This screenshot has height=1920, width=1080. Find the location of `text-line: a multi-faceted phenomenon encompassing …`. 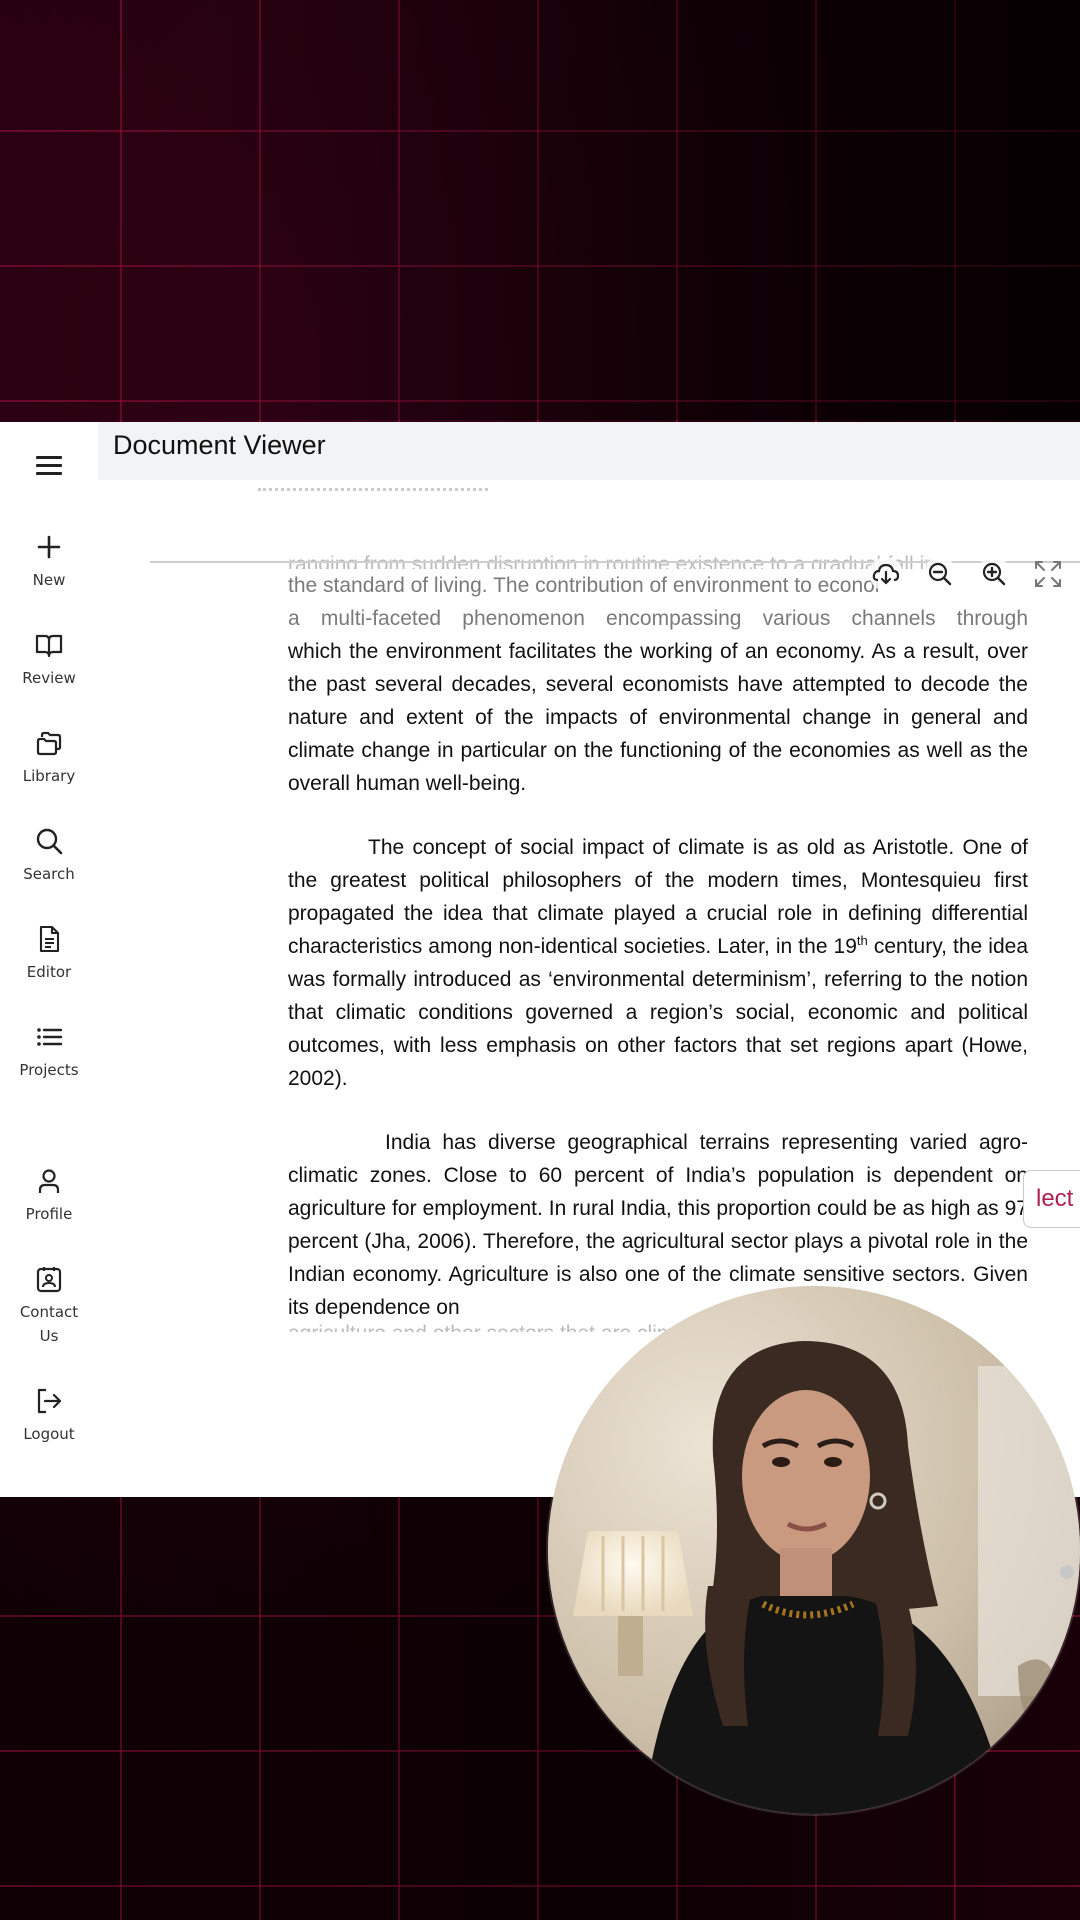

text-line: a multi-faceted phenomenon encompassing … is located at coordinates (658, 618).